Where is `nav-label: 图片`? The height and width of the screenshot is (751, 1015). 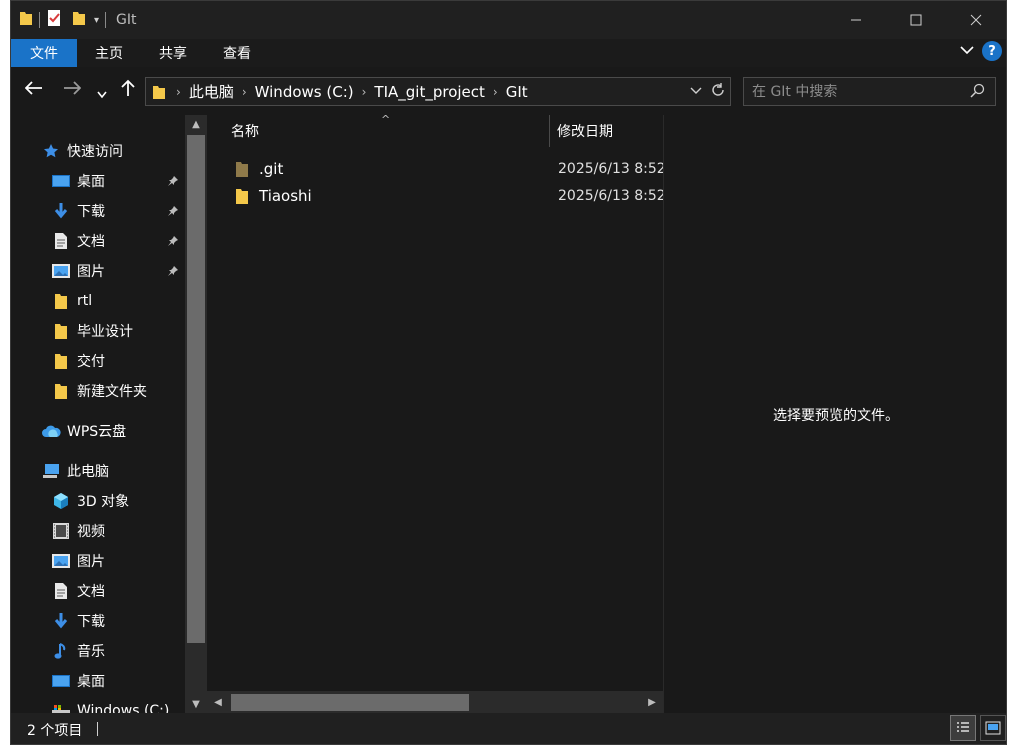 nav-label: 图片 is located at coordinates (91, 562).